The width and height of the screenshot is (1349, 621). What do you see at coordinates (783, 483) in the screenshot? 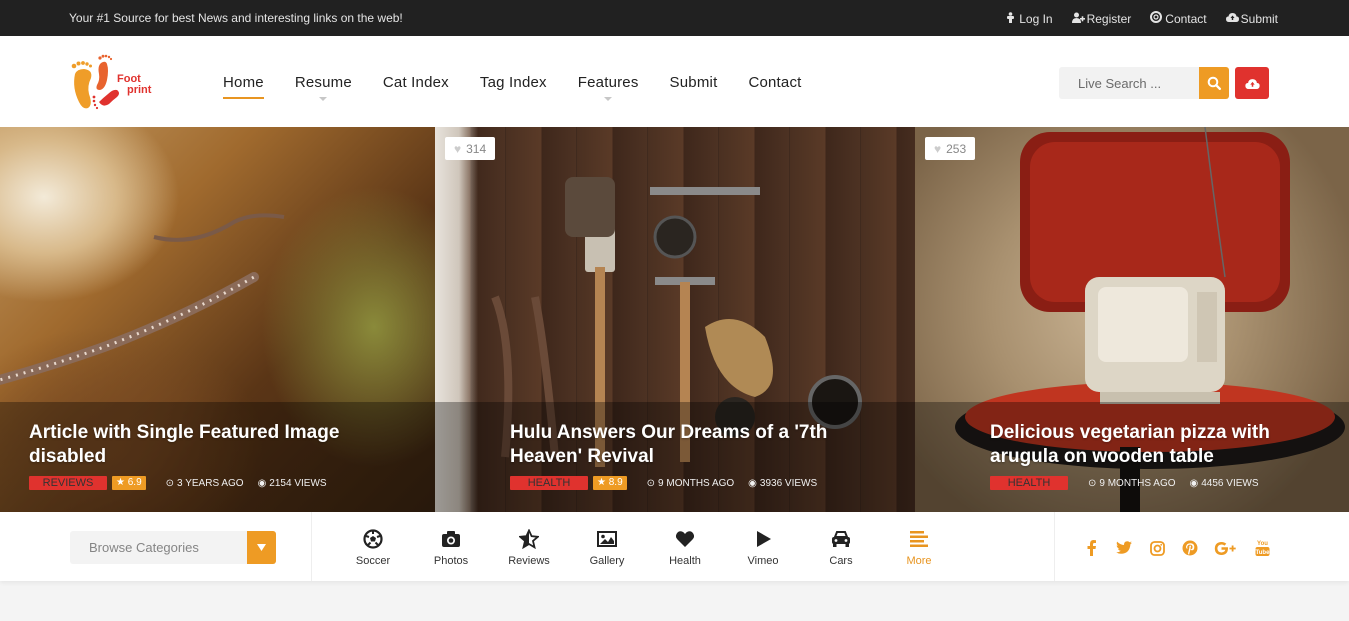
I see `view-count: ◉ 3936 VIEWS` at bounding box center [783, 483].